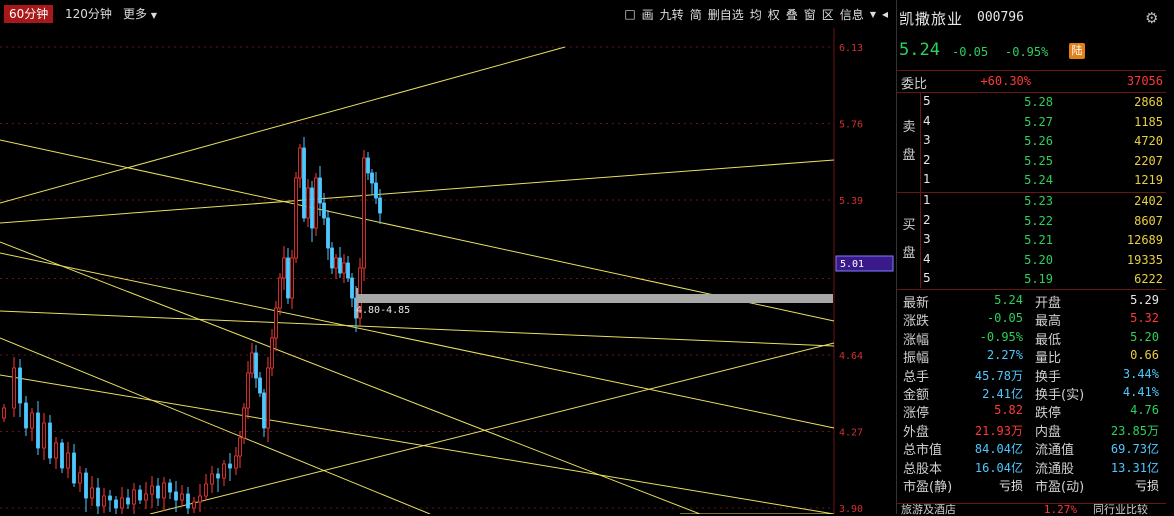 Image resolution: width=1174 pixels, height=516 pixels. What do you see at coordinates (885, 14) in the screenshot?
I see `collapse-panel-icon: ◂` at bounding box center [885, 14].